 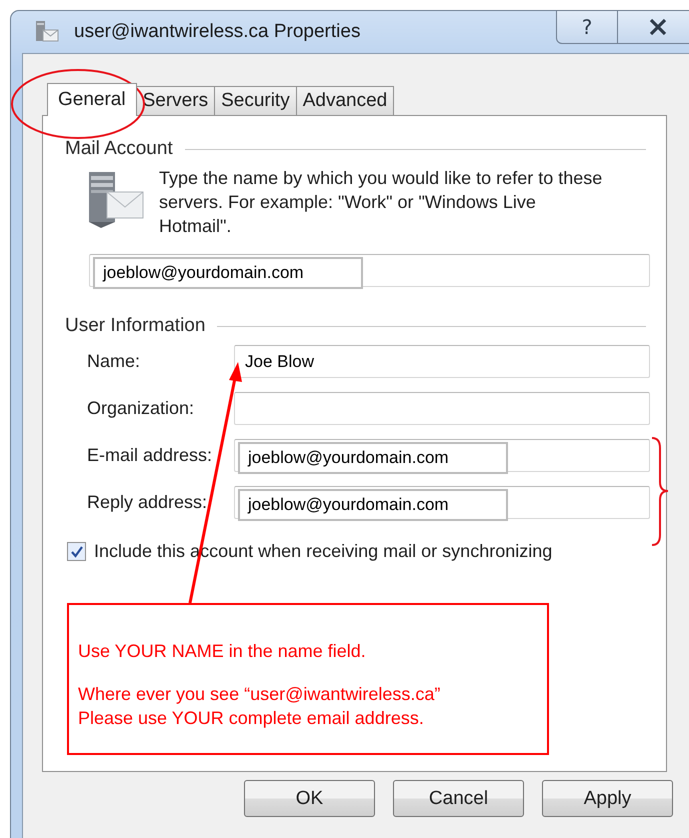 I want to click on input-field: Joe Blow, so click(x=442, y=361).